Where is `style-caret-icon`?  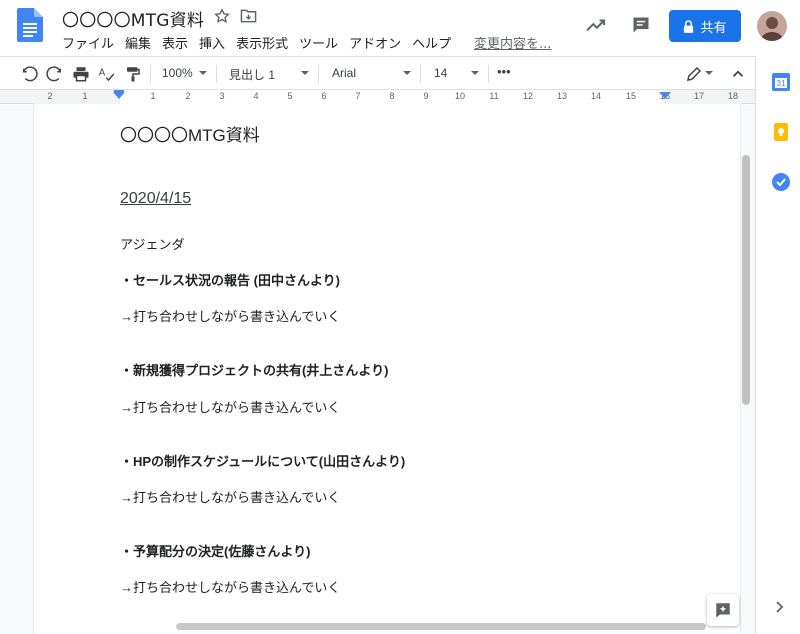
style-caret-icon is located at coordinates (305, 73).